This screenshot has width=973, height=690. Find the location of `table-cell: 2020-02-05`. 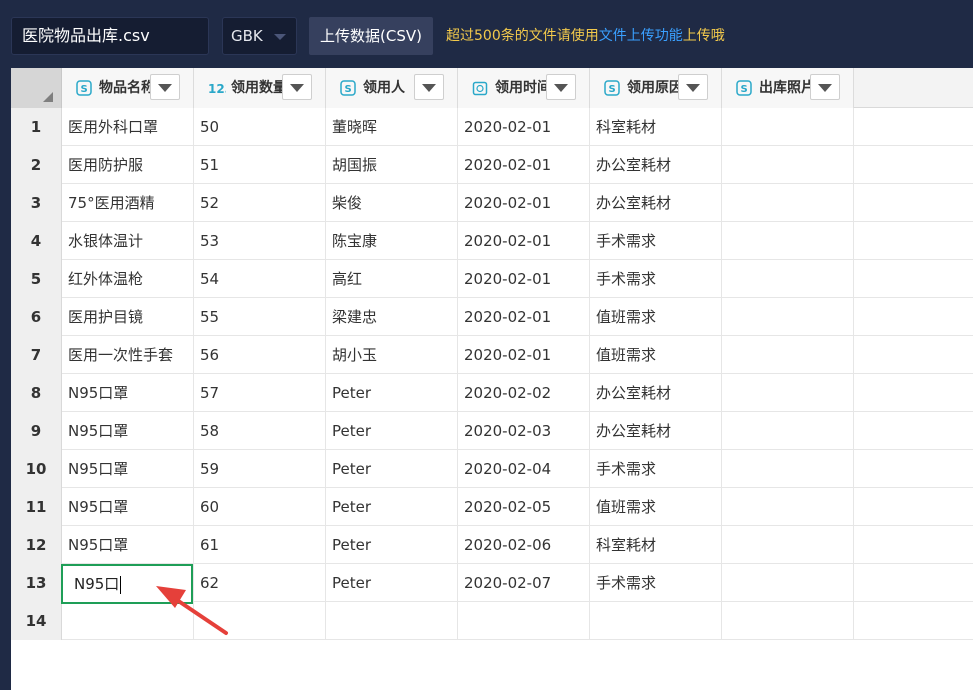

table-cell: 2020-02-05 is located at coordinates (524, 507).